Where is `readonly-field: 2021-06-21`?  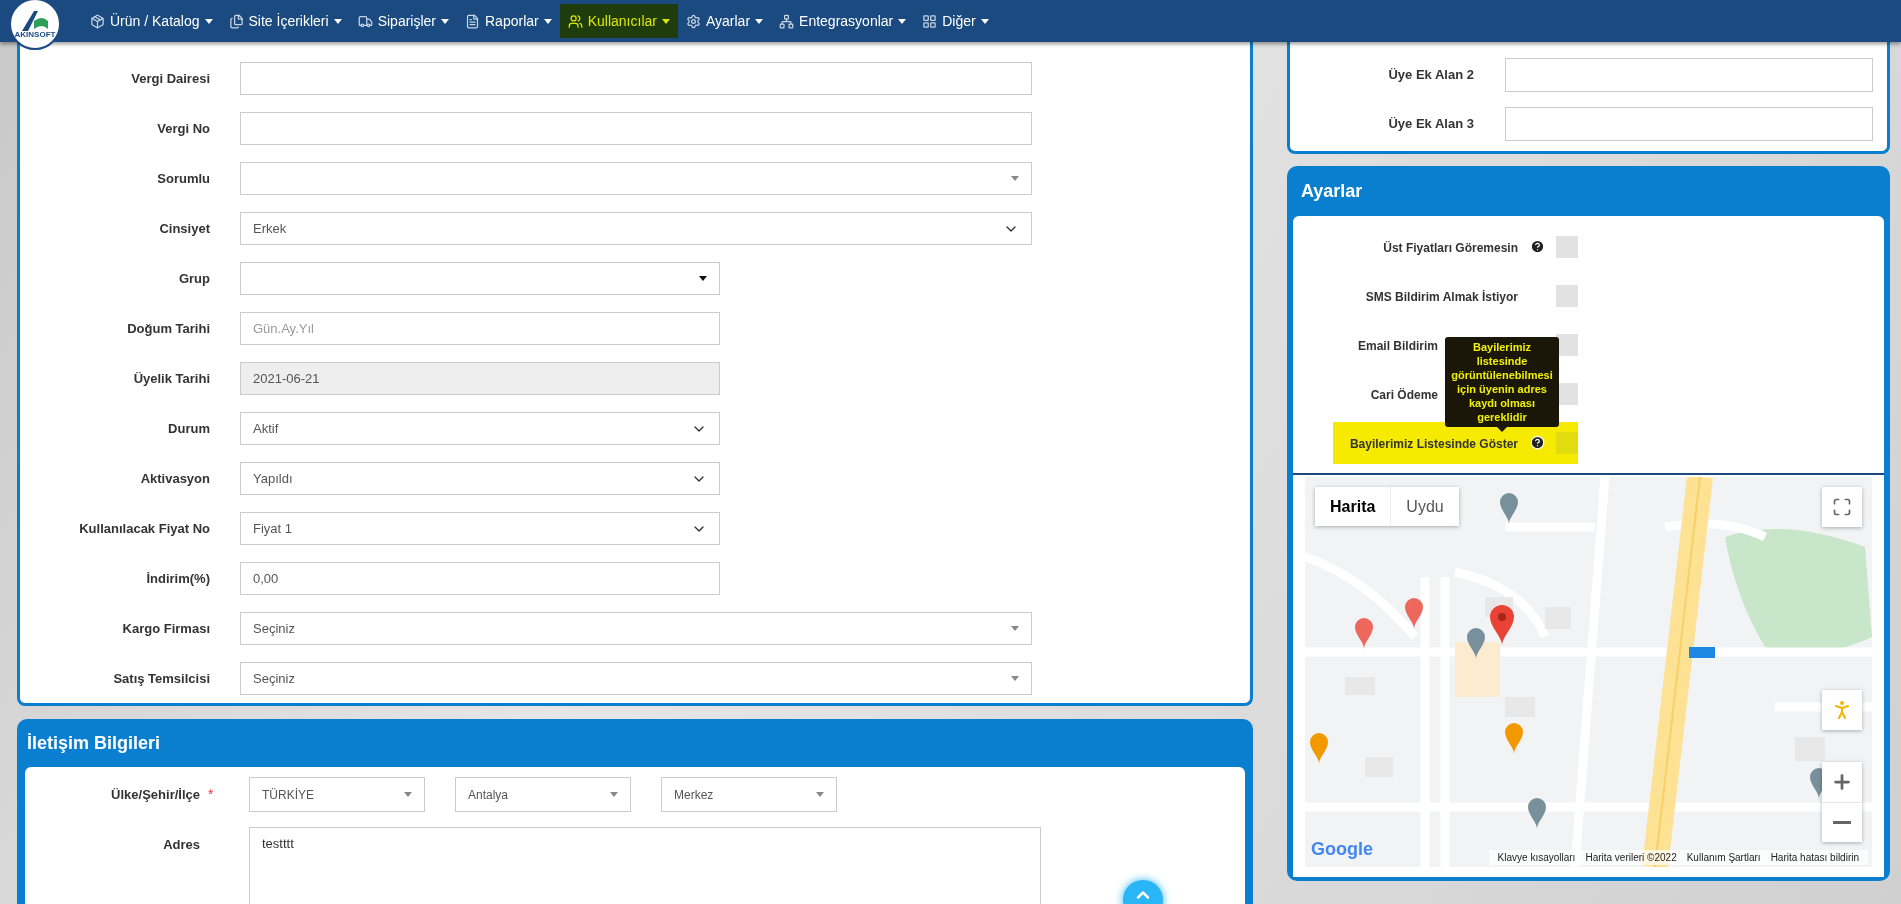
readonly-field: 2021-06-21 is located at coordinates (480, 378).